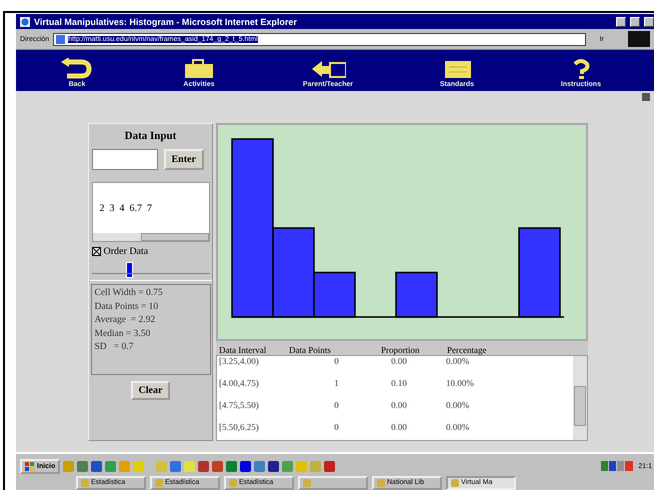 This screenshot has height=490, width=654. Describe the element at coordinates (150, 390) in the screenshot. I see `clear-button: Clear` at that location.